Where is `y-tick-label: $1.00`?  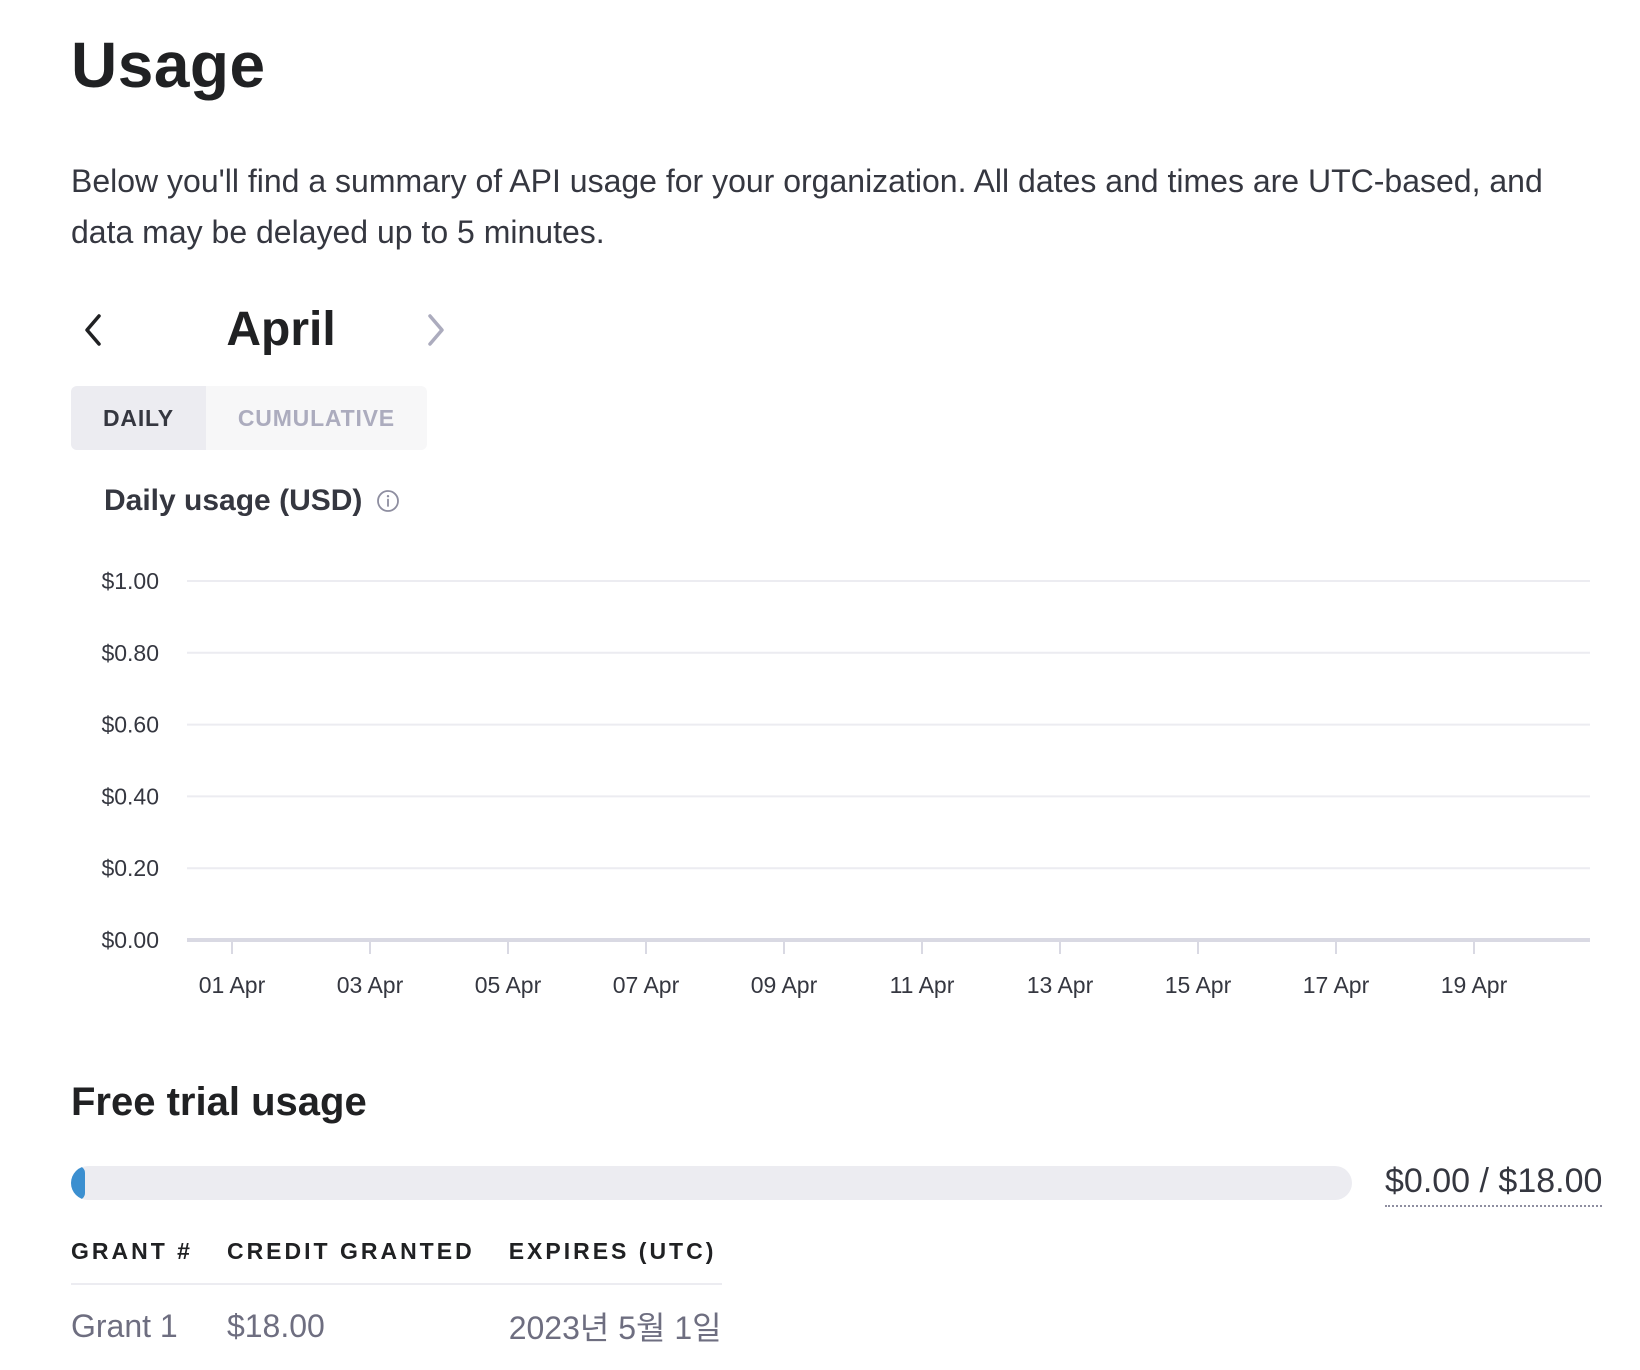 y-tick-label: $1.00 is located at coordinates (130, 581).